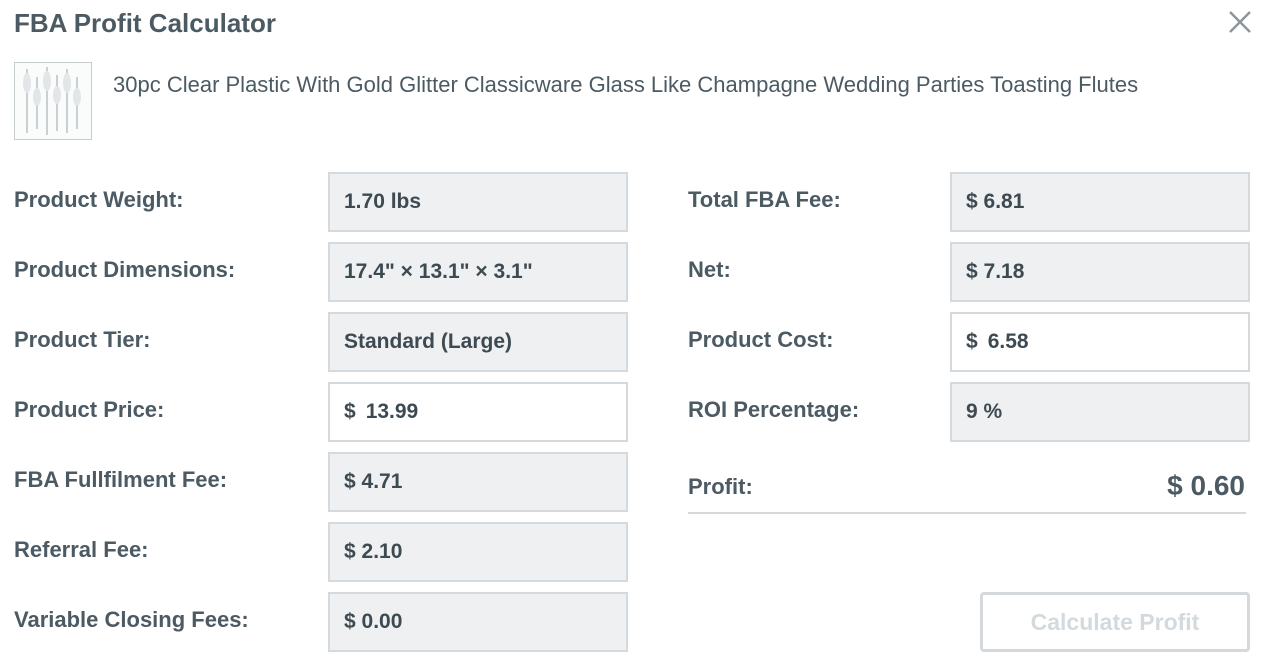  What do you see at coordinates (1100, 202) in the screenshot?
I see `total-fba-fee-field: $ 6.81` at bounding box center [1100, 202].